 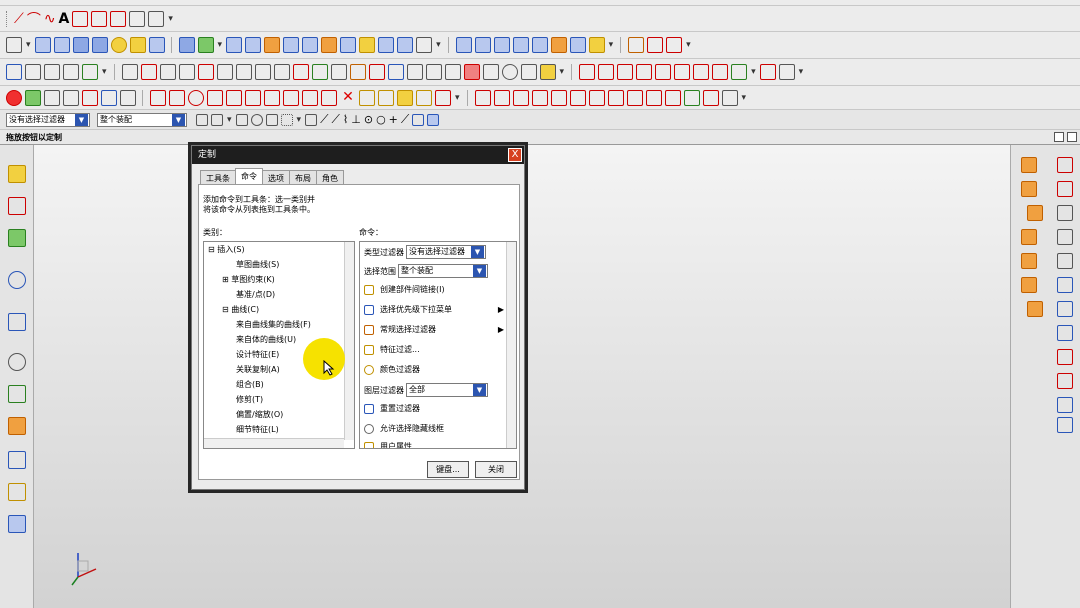 What do you see at coordinates (205, 45) in the screenshot?
I see `mirror-feature-icon` at bounding box center [205, 45].